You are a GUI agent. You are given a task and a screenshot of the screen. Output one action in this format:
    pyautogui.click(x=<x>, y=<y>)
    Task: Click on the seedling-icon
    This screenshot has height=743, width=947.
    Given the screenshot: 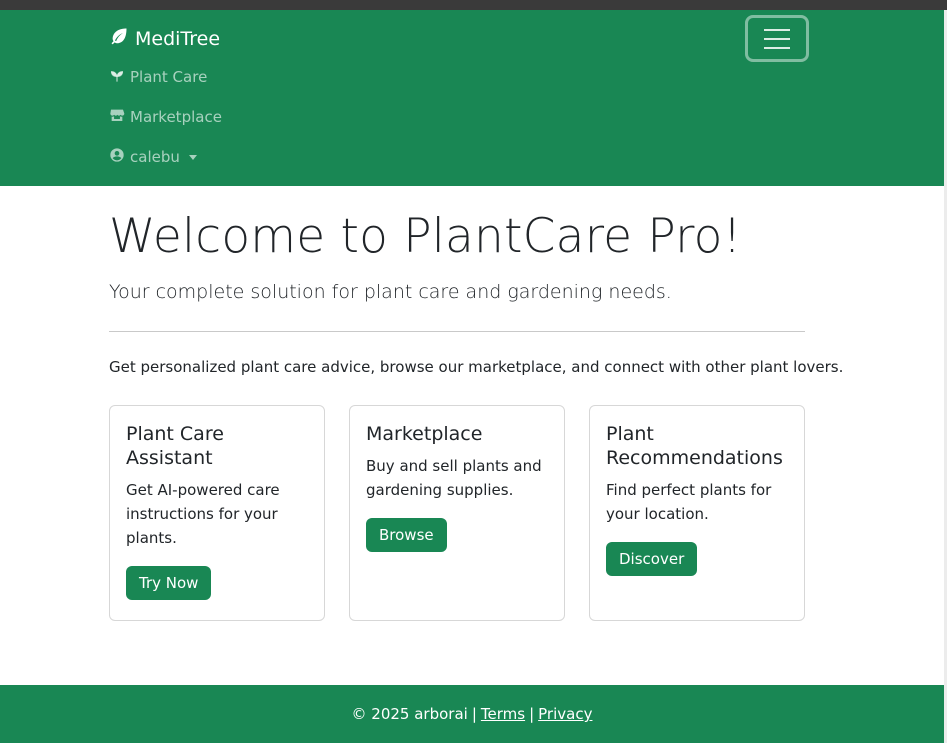 What is the action you would take?
    pyautogui.click(x=117, y=77)
    